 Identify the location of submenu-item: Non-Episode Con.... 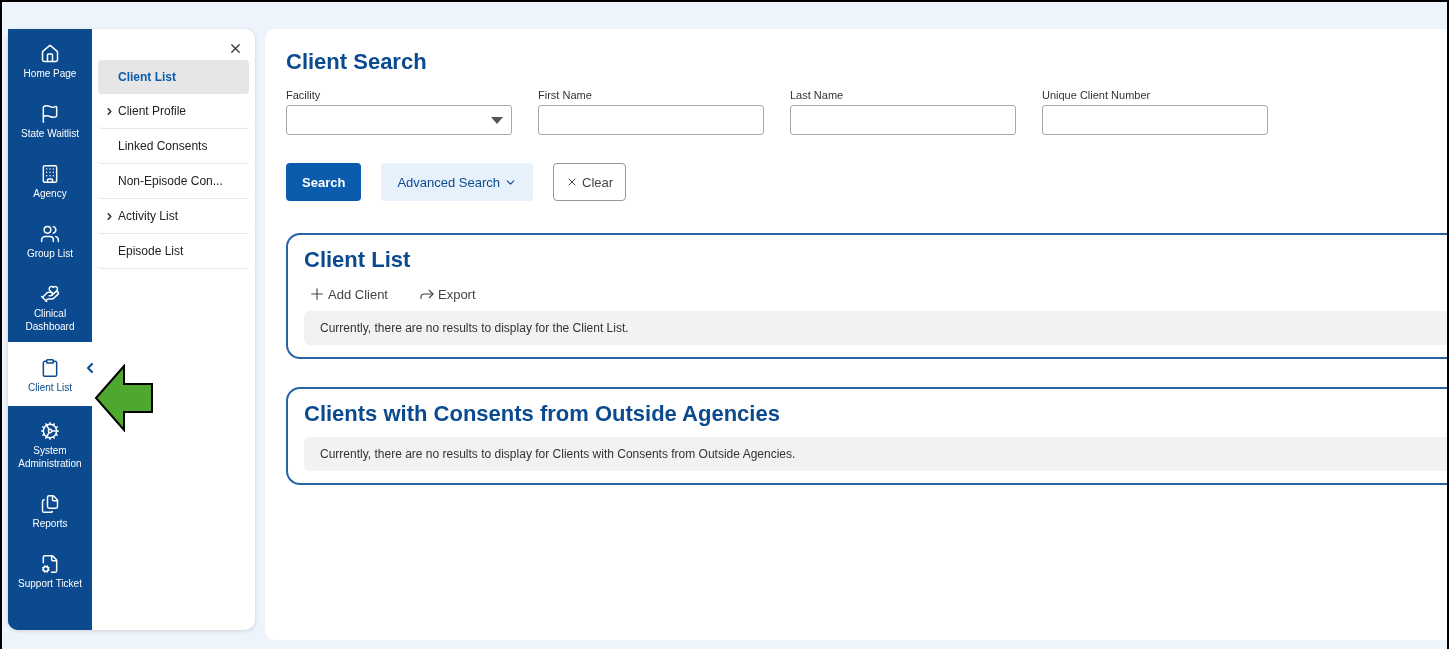
(173, 181).